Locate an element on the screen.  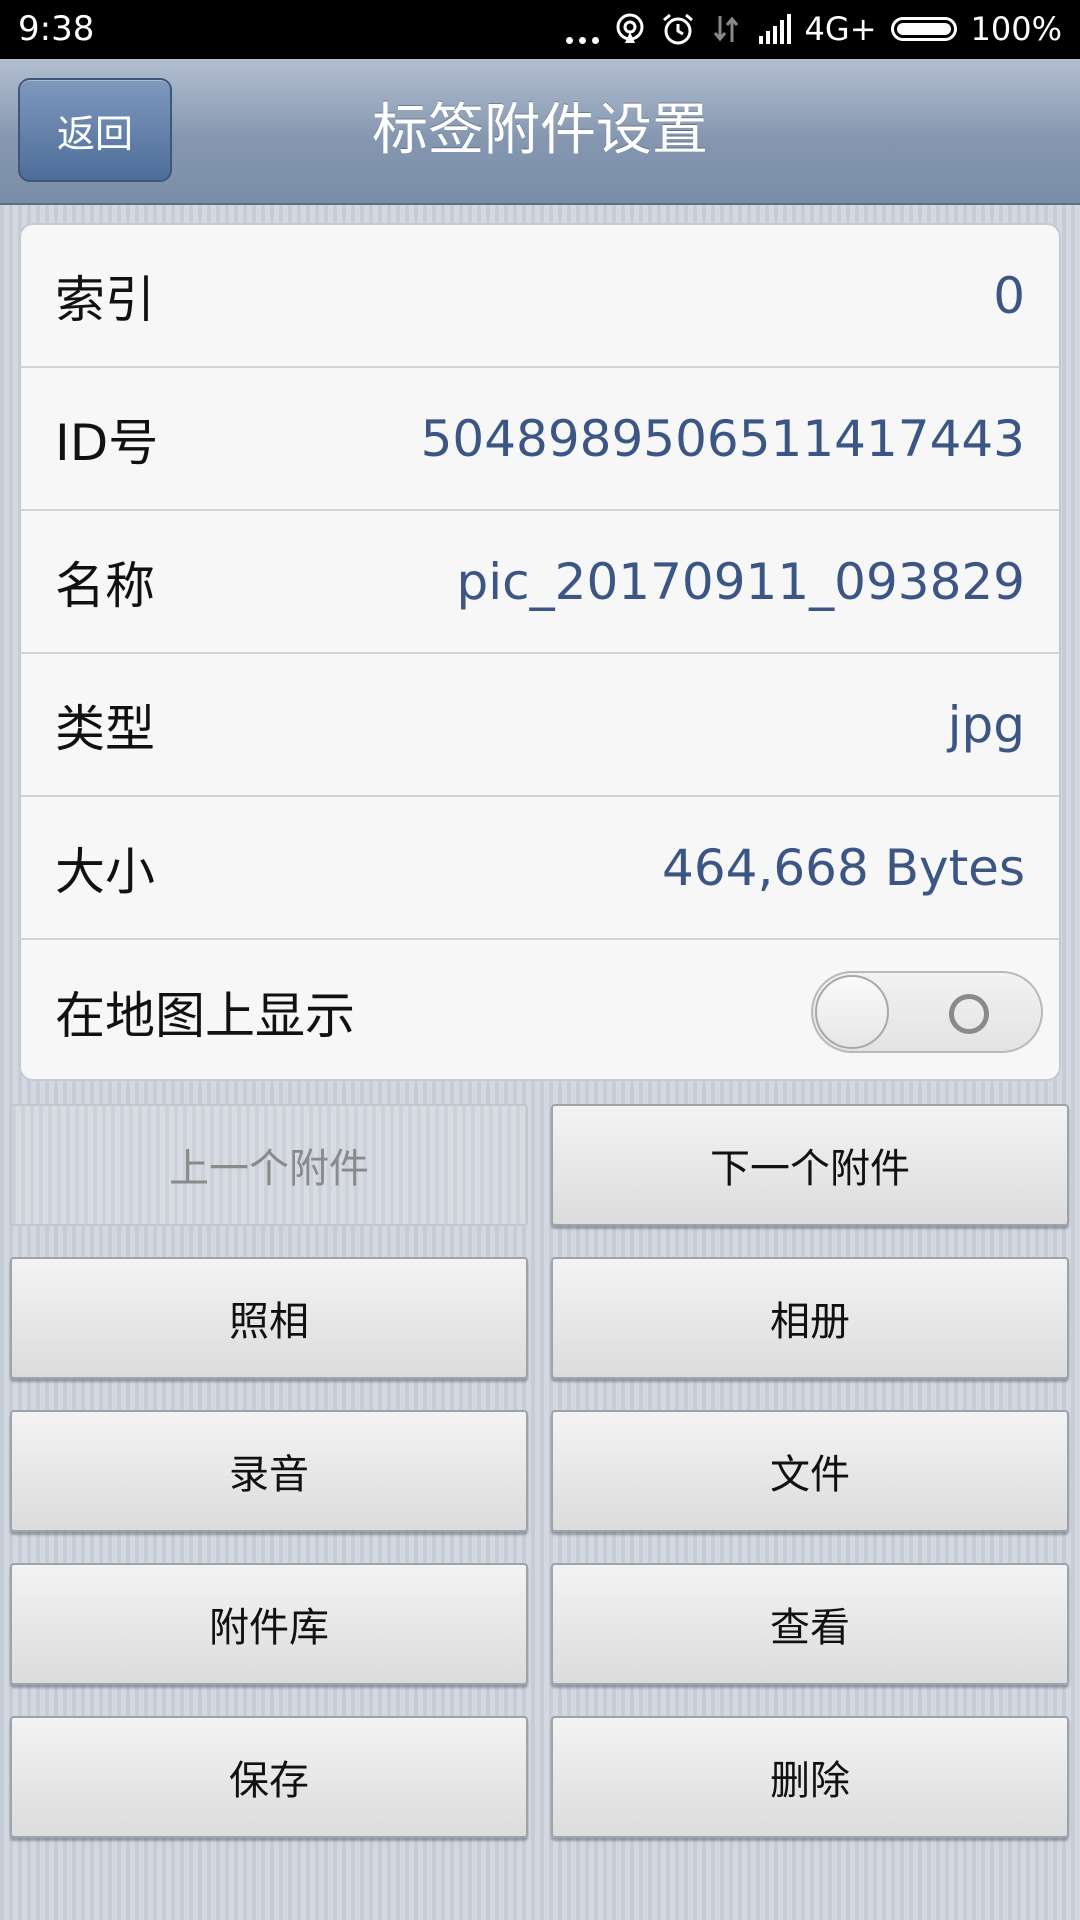
name-value: pic_20170911_093829 is located at coordinates (740, 581).